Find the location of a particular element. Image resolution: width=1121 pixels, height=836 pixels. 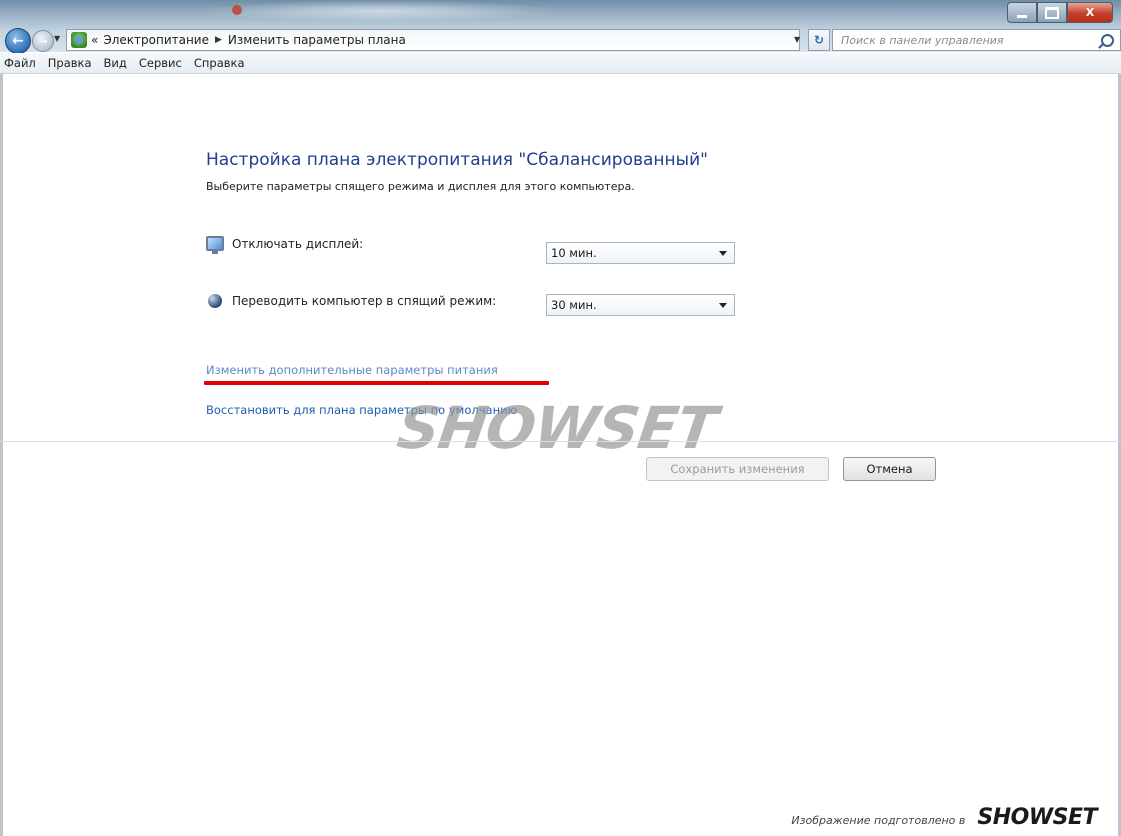

menu-bar: Файл Правка Вид Сервис Справка is located at coordinates (560, 63).